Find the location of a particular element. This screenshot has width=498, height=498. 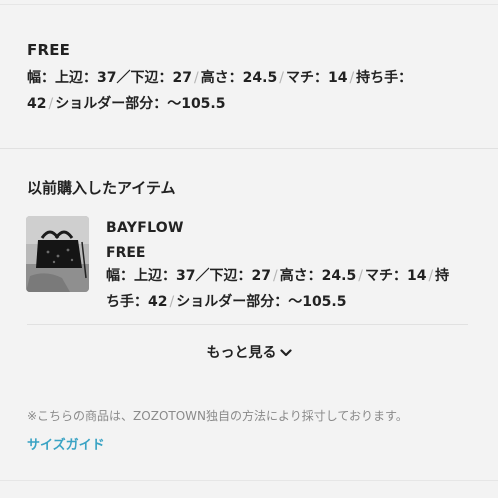

handbag-image is located at coordinates (57, 254).